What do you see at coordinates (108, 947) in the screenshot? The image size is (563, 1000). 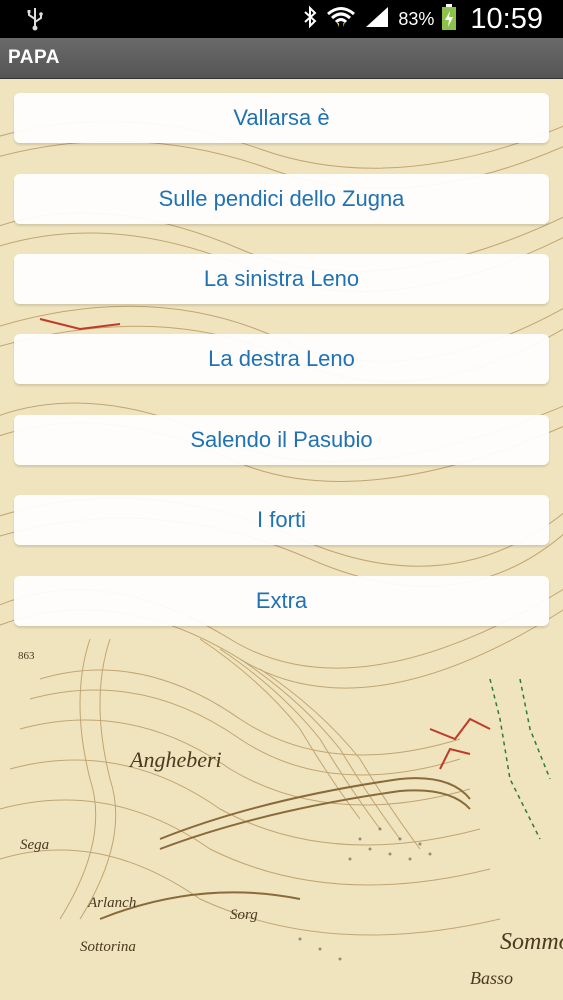 I see `map-label-sottorina: Sottorina` at bounding box center [108, 947].